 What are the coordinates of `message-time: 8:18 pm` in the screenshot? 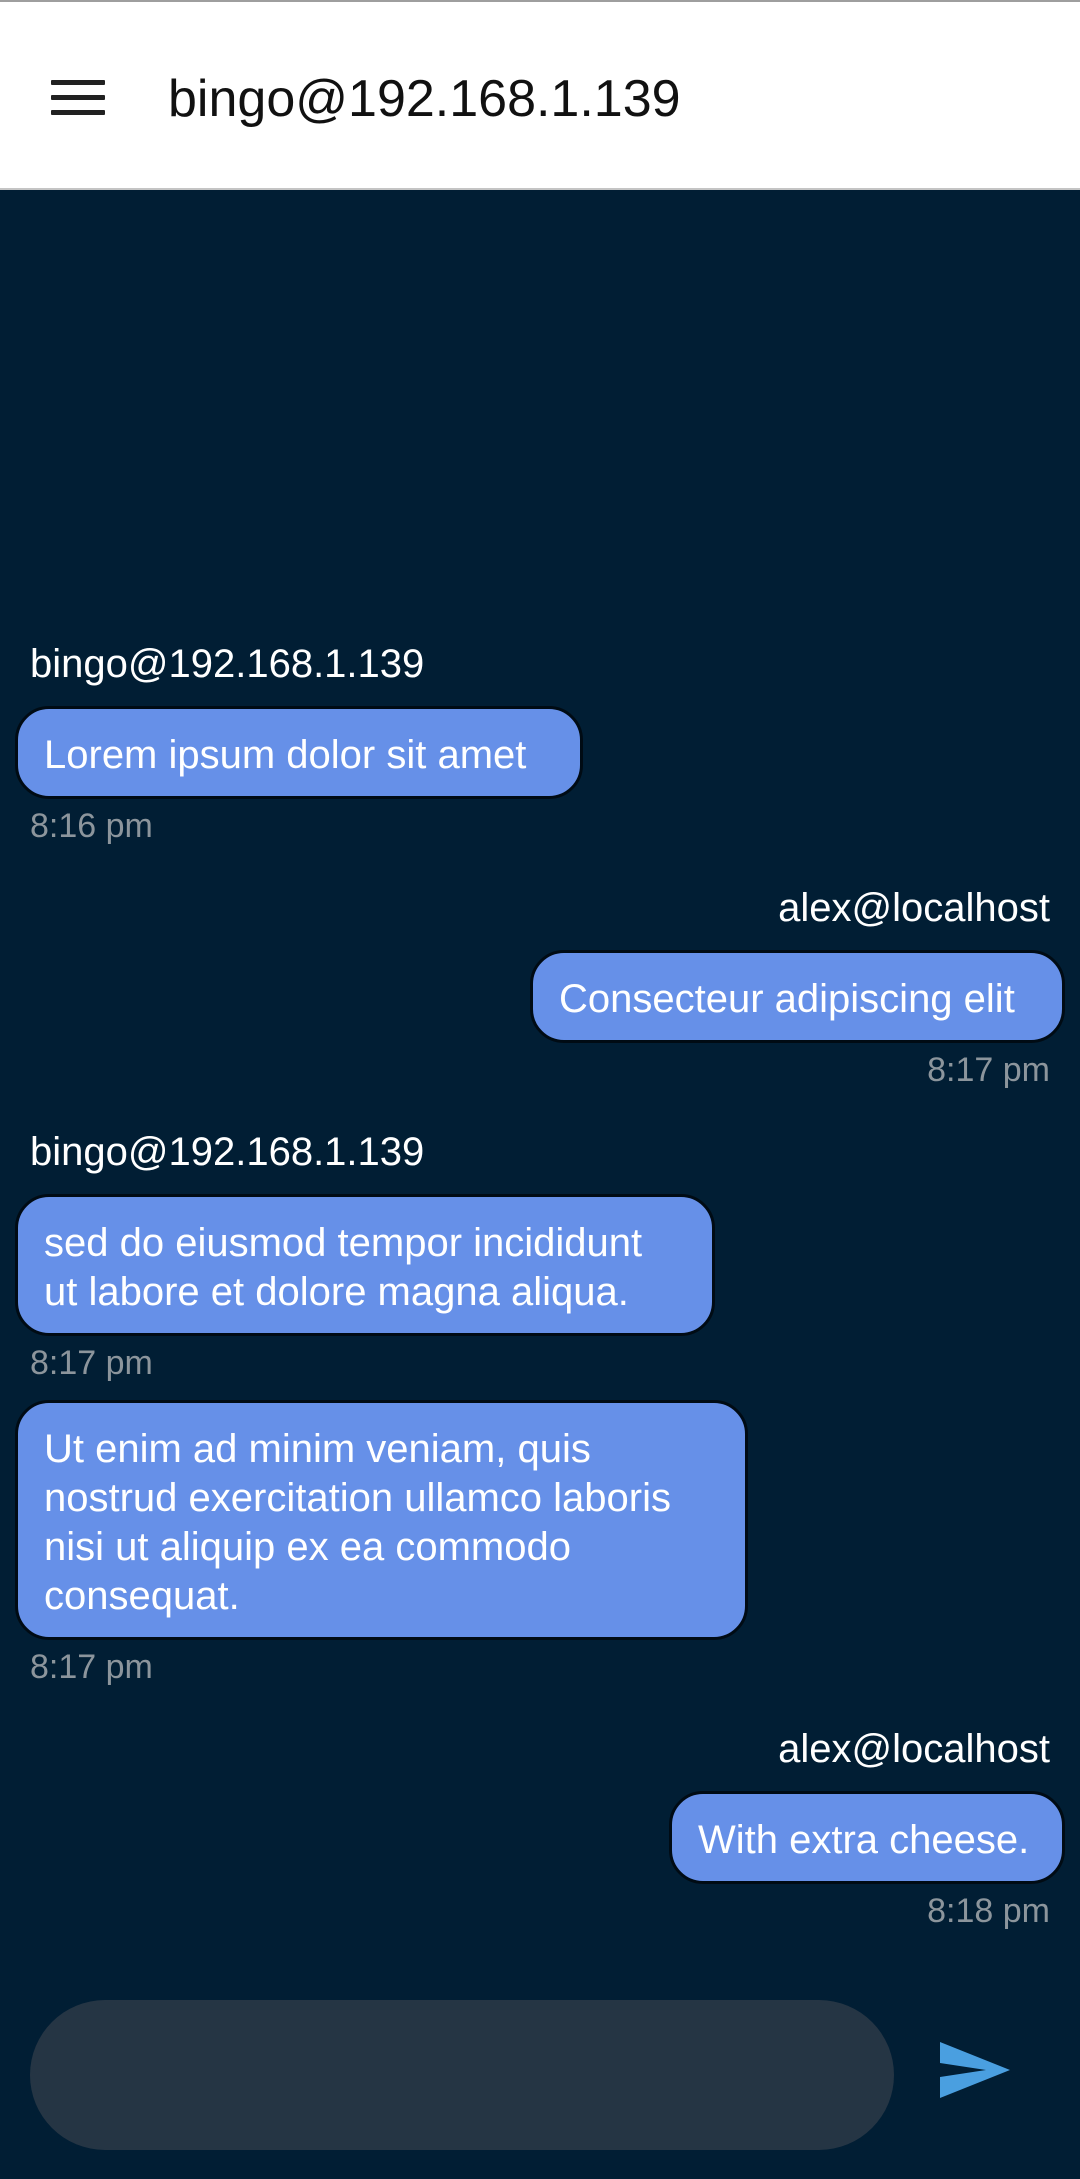 It's located at (988, 1911).